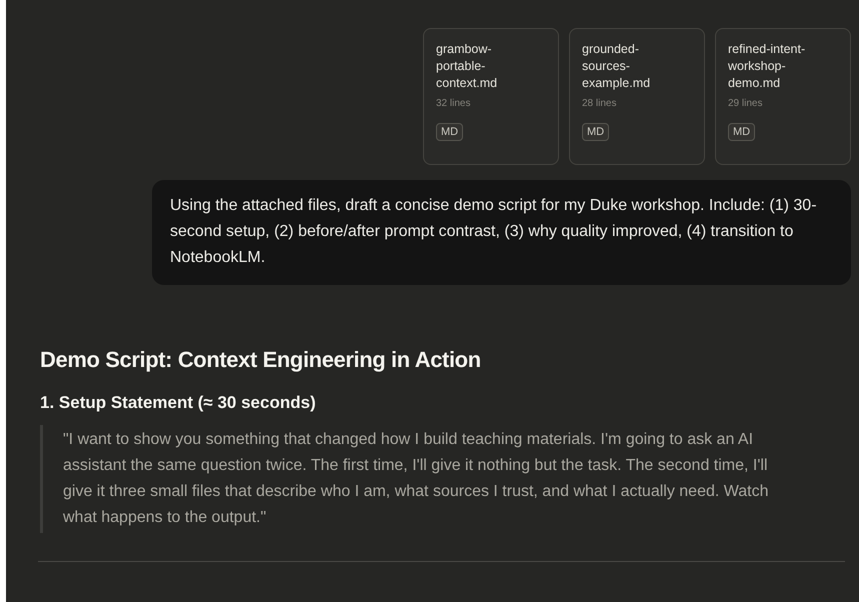 This screenshot has width=859, height=602. I want to click on user-message: Using the attached files, draft a concise demo script for my Duke workshop. Include: (1) 30-second setup, (2) before/after prompt contrast, (3) why quality improved, (4) transition to NotebookLM., so click(501, 232).